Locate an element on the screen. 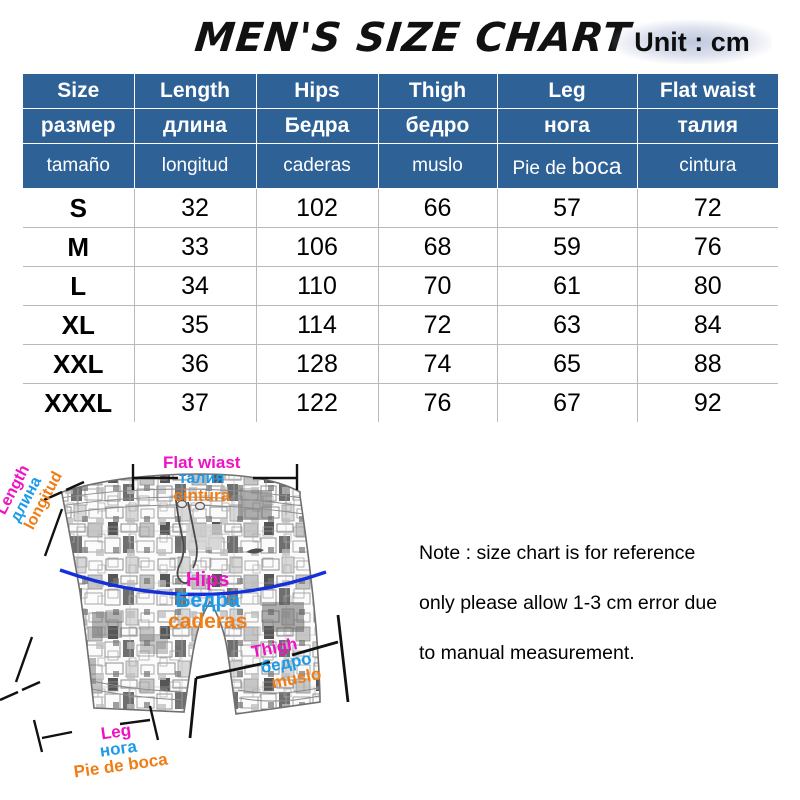 The image size is (800, 800). cell-hips: 106 is located at coordinates (316, 247).